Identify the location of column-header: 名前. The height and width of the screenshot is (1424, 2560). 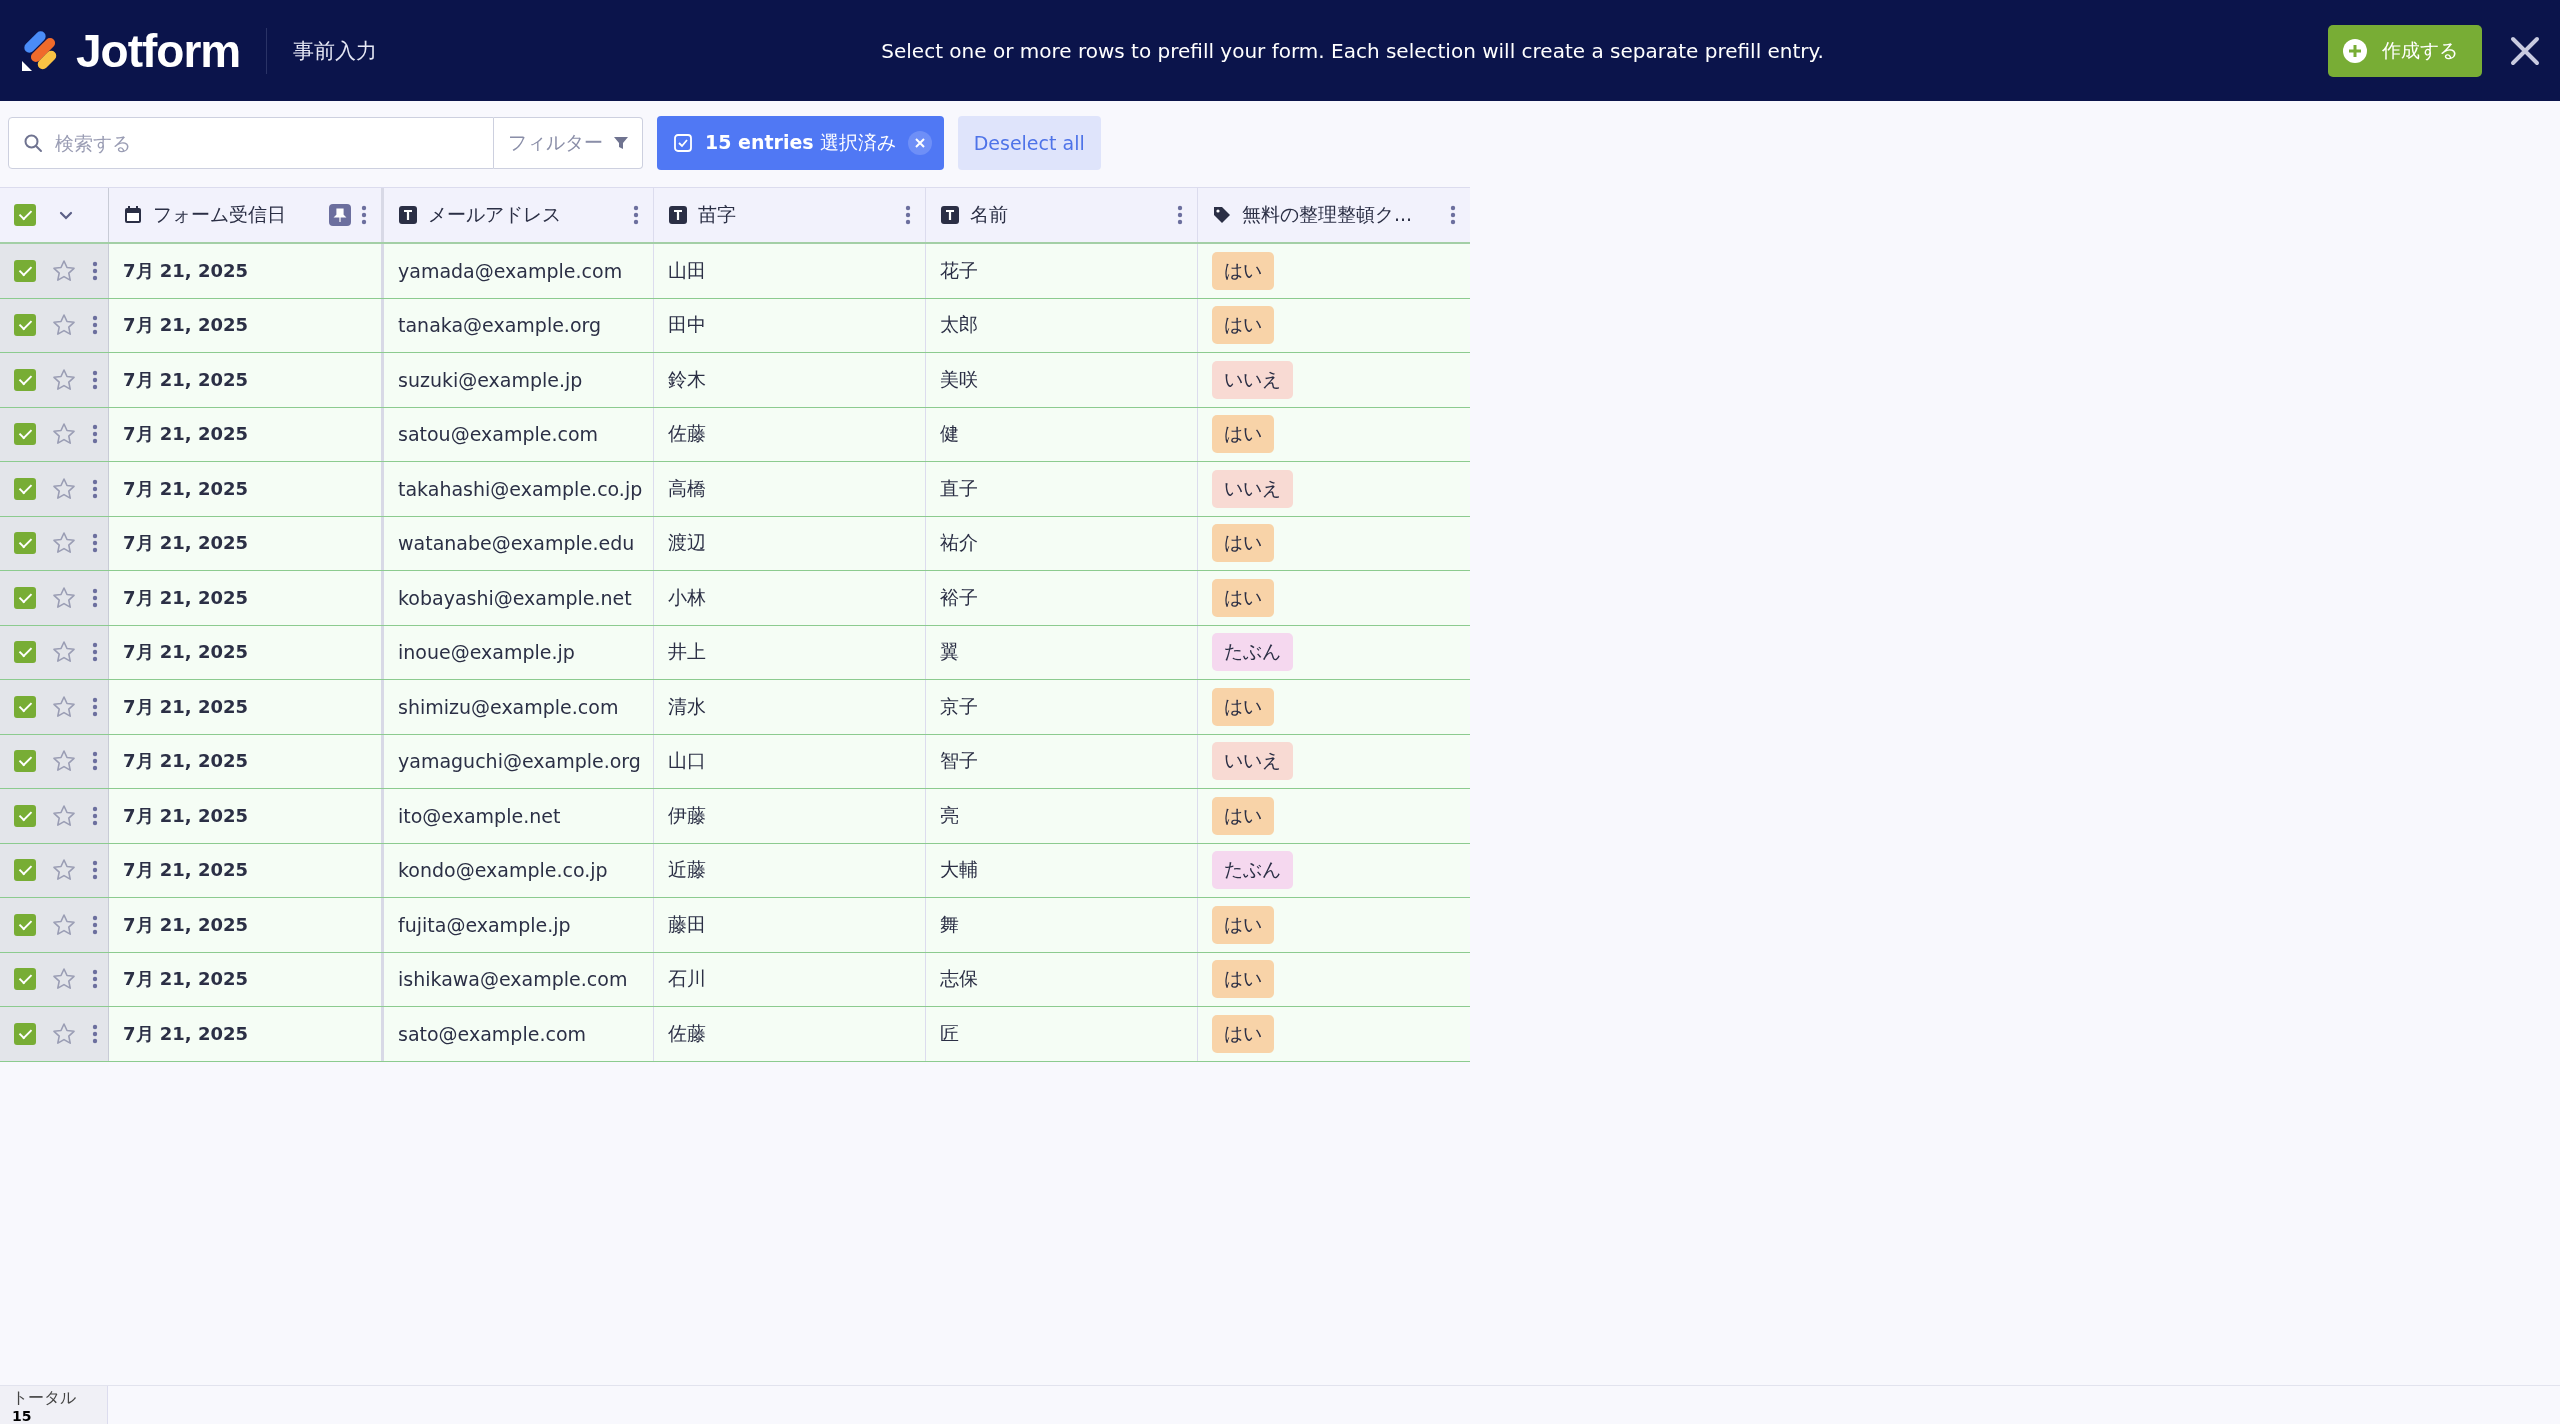
(1061, 215).